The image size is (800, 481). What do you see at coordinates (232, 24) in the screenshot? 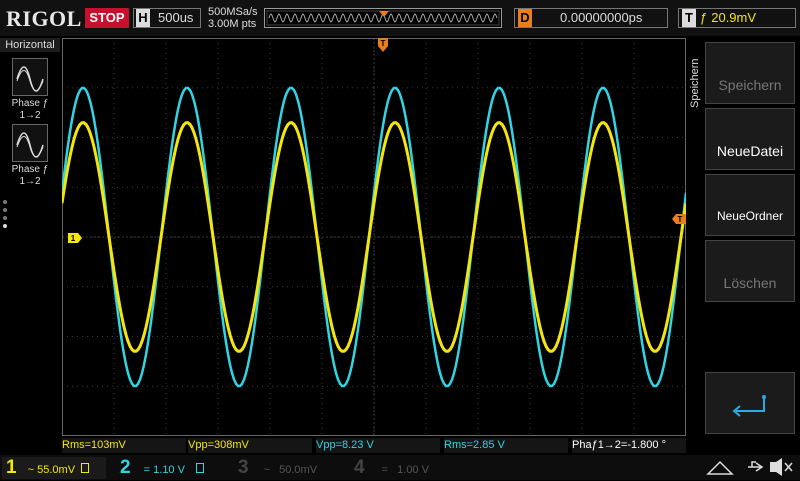
I see `memory-depth: 3.00M pts` at bounding box center [232, 24].